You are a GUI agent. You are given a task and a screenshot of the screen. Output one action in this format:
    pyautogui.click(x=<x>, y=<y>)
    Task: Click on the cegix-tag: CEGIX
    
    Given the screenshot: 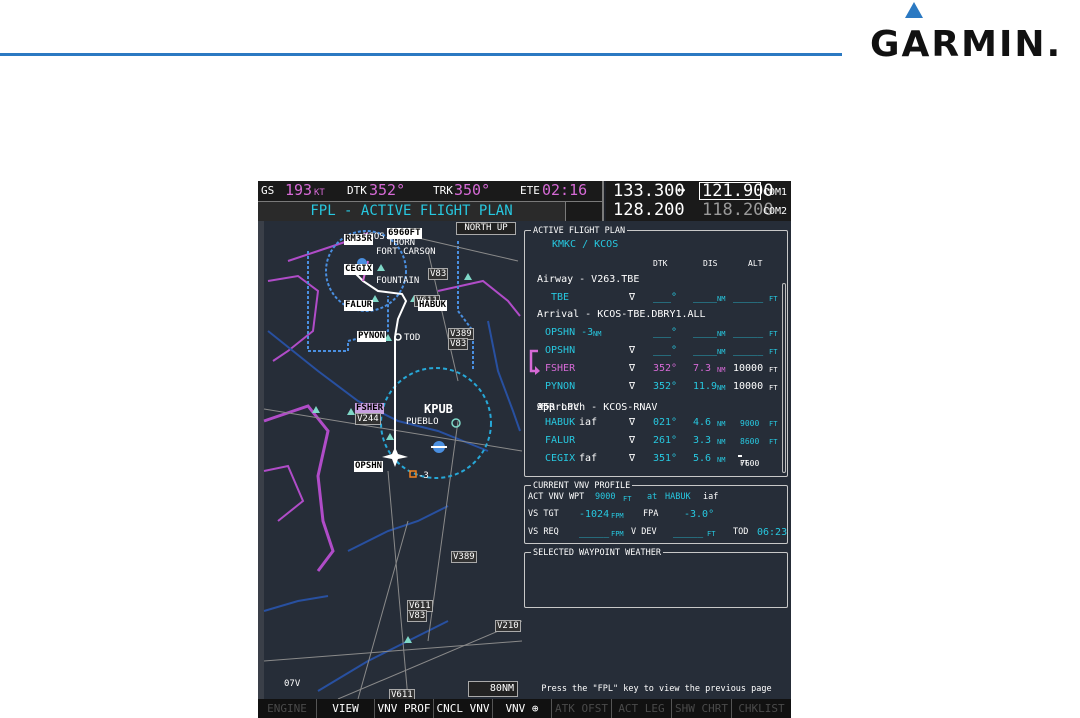 What is the action you would take?
    pyautogui.click(x=359, y=269)
    